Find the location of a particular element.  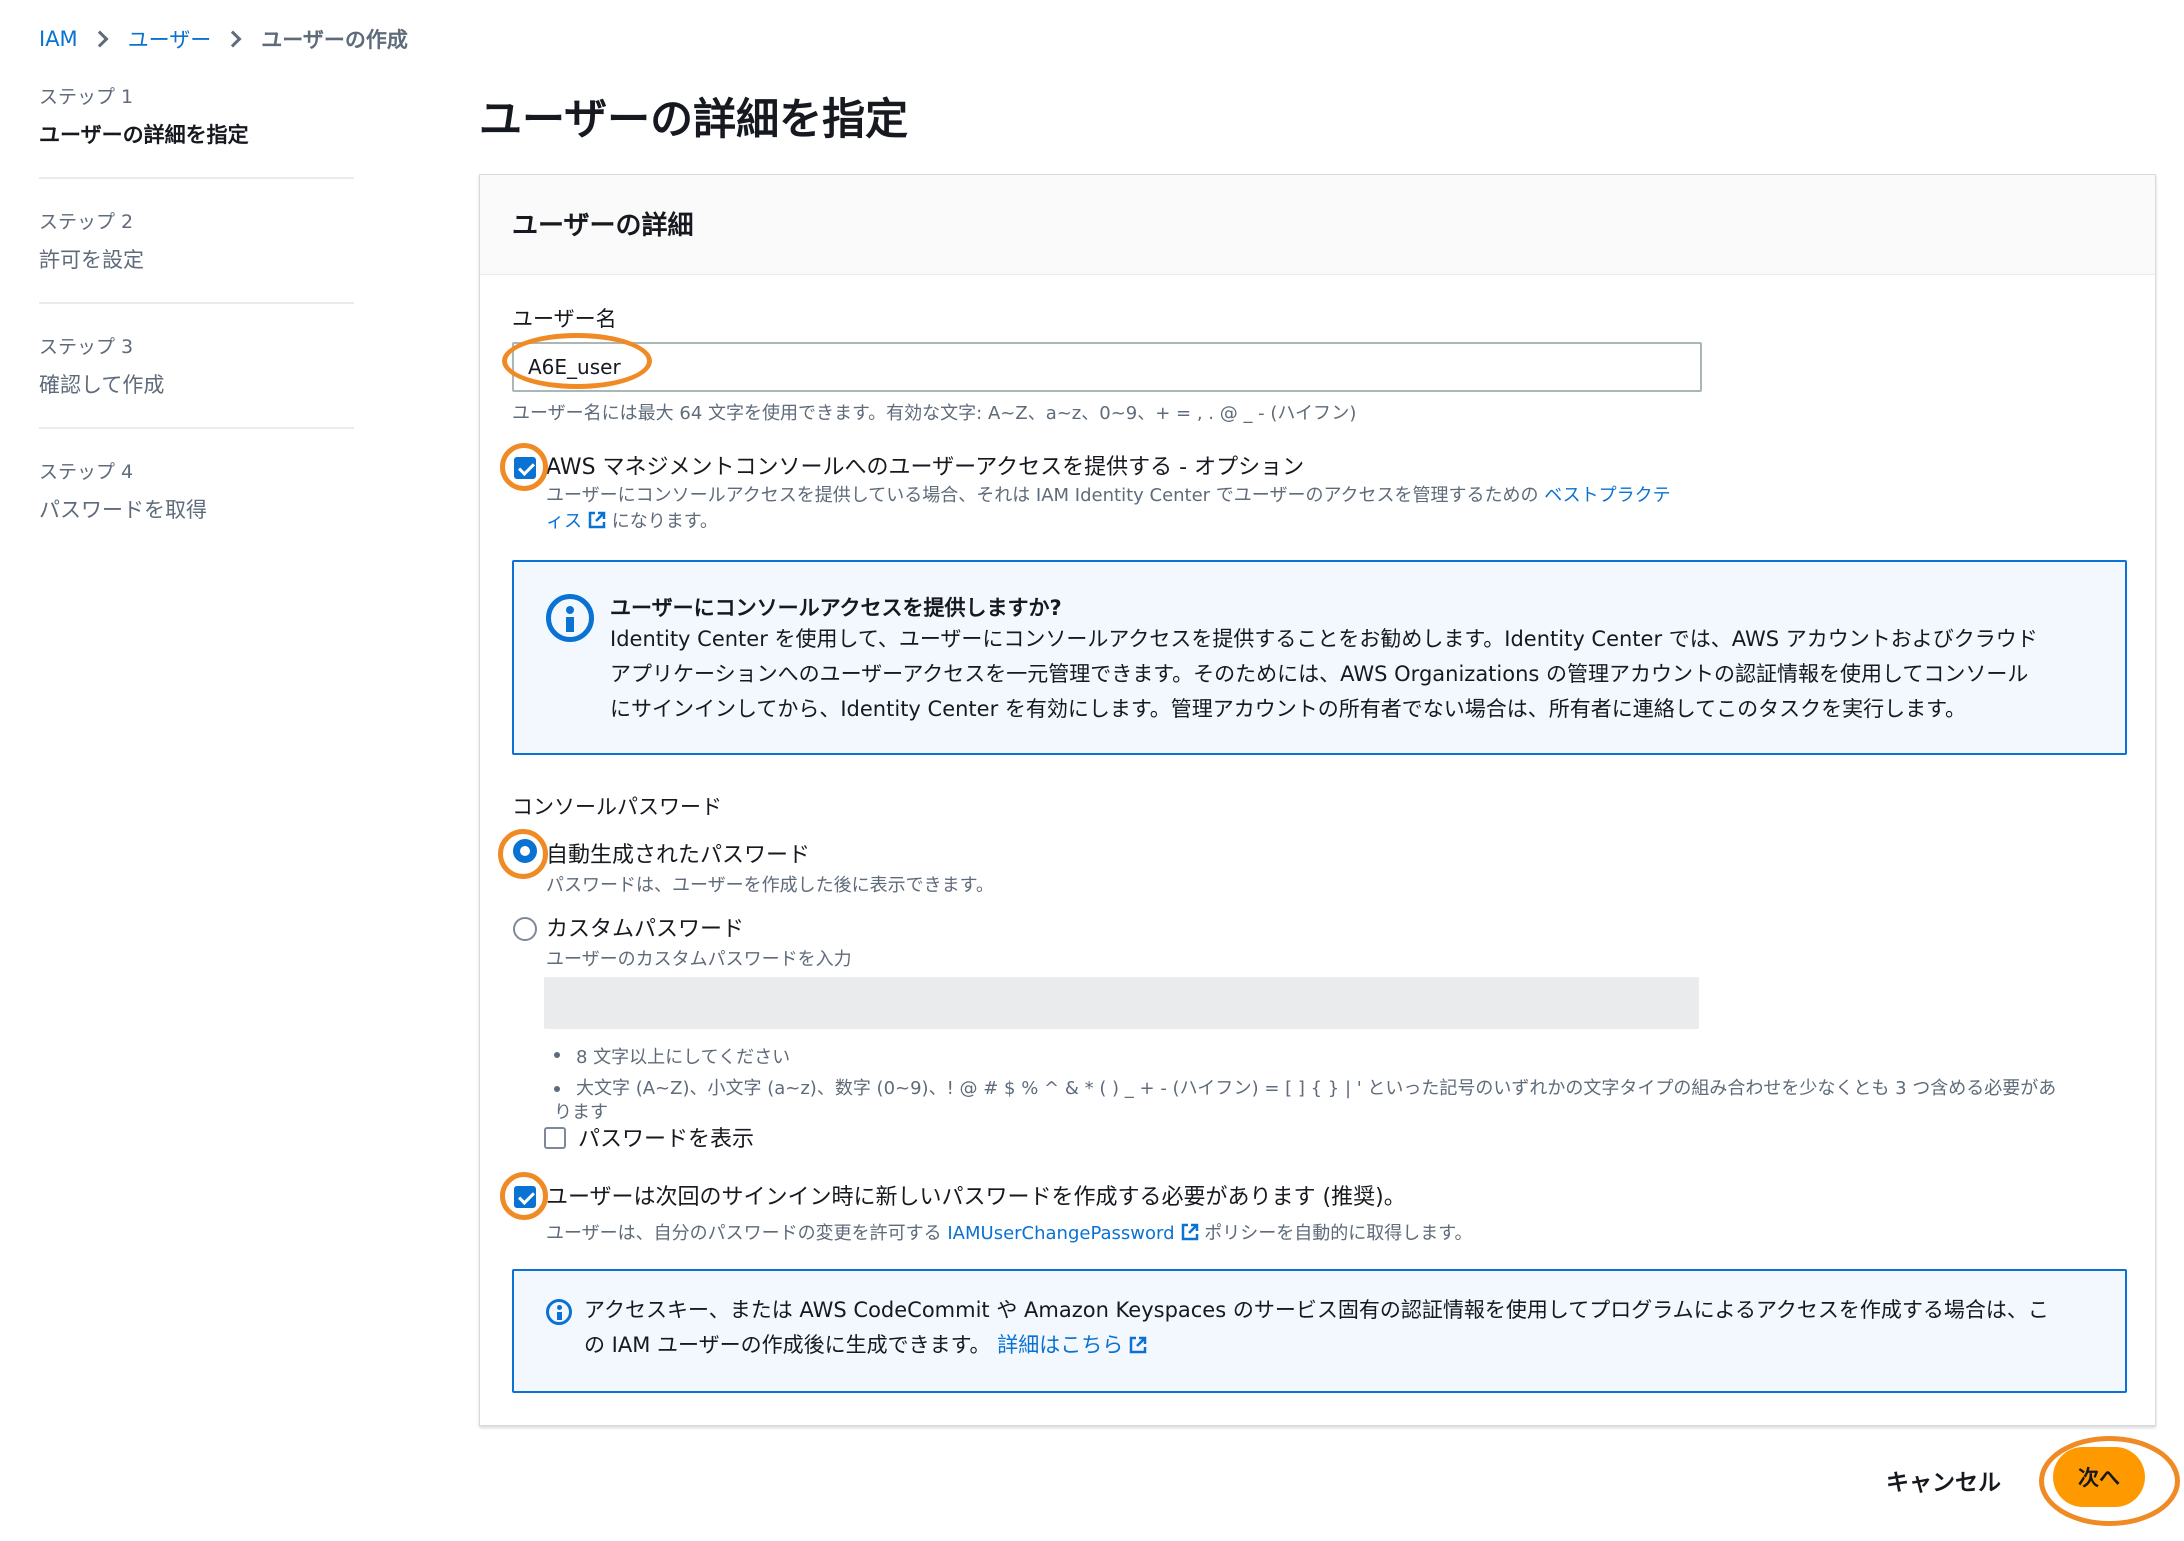

breadcrumb-current: ユーザーの作成 is located at coordinates (334, 40).